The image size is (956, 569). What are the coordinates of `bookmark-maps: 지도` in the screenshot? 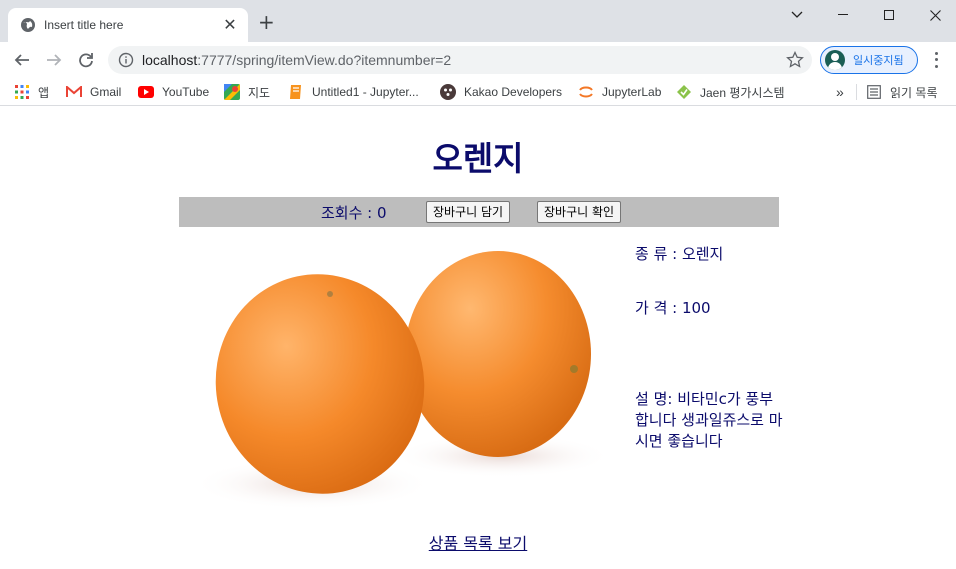 It's located at (247, 92).